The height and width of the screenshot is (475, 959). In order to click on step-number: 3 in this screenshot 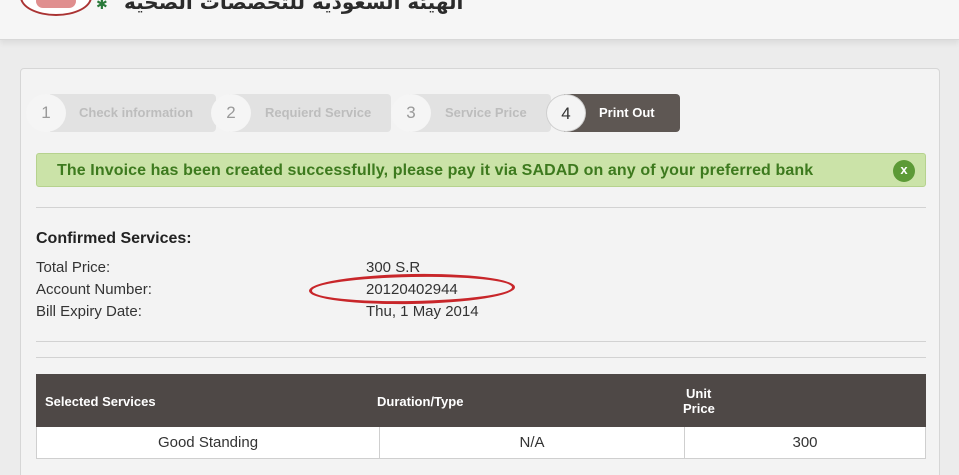, I will do `click(411, 113)`.